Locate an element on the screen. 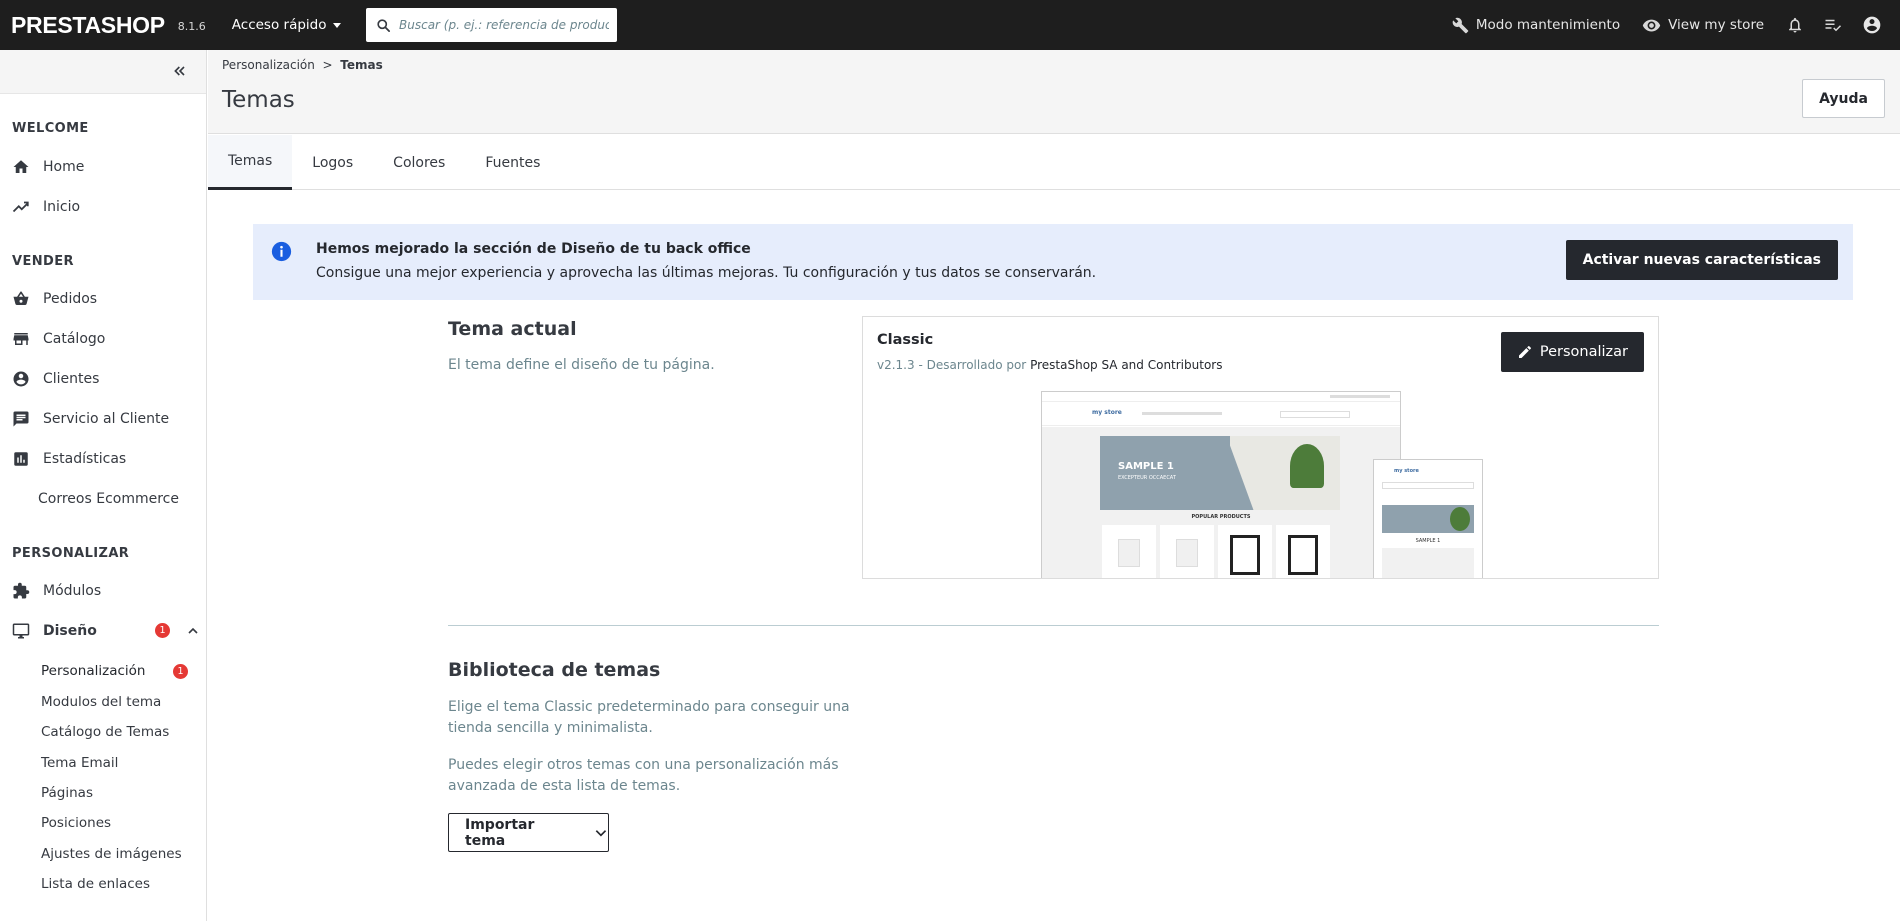 The width and height of the screenshot is (1900, 921). search-box is located at coordinates (491, 25).